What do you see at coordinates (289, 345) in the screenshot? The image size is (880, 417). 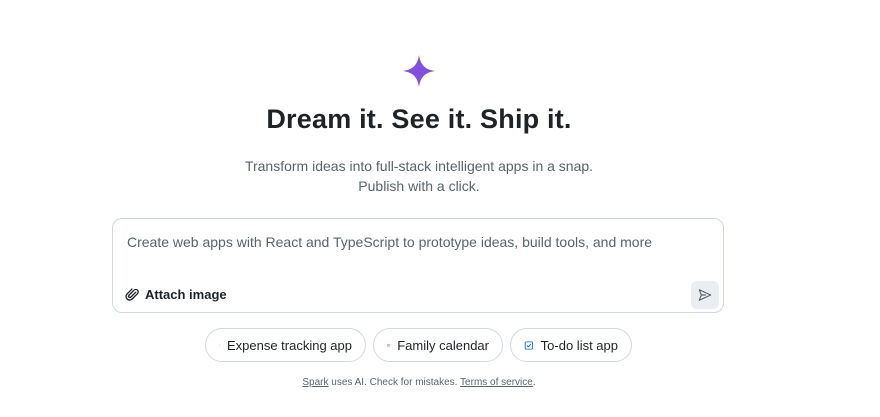 I see `suggestion-label: Expense tracking app` at bounding box center [289, 345].